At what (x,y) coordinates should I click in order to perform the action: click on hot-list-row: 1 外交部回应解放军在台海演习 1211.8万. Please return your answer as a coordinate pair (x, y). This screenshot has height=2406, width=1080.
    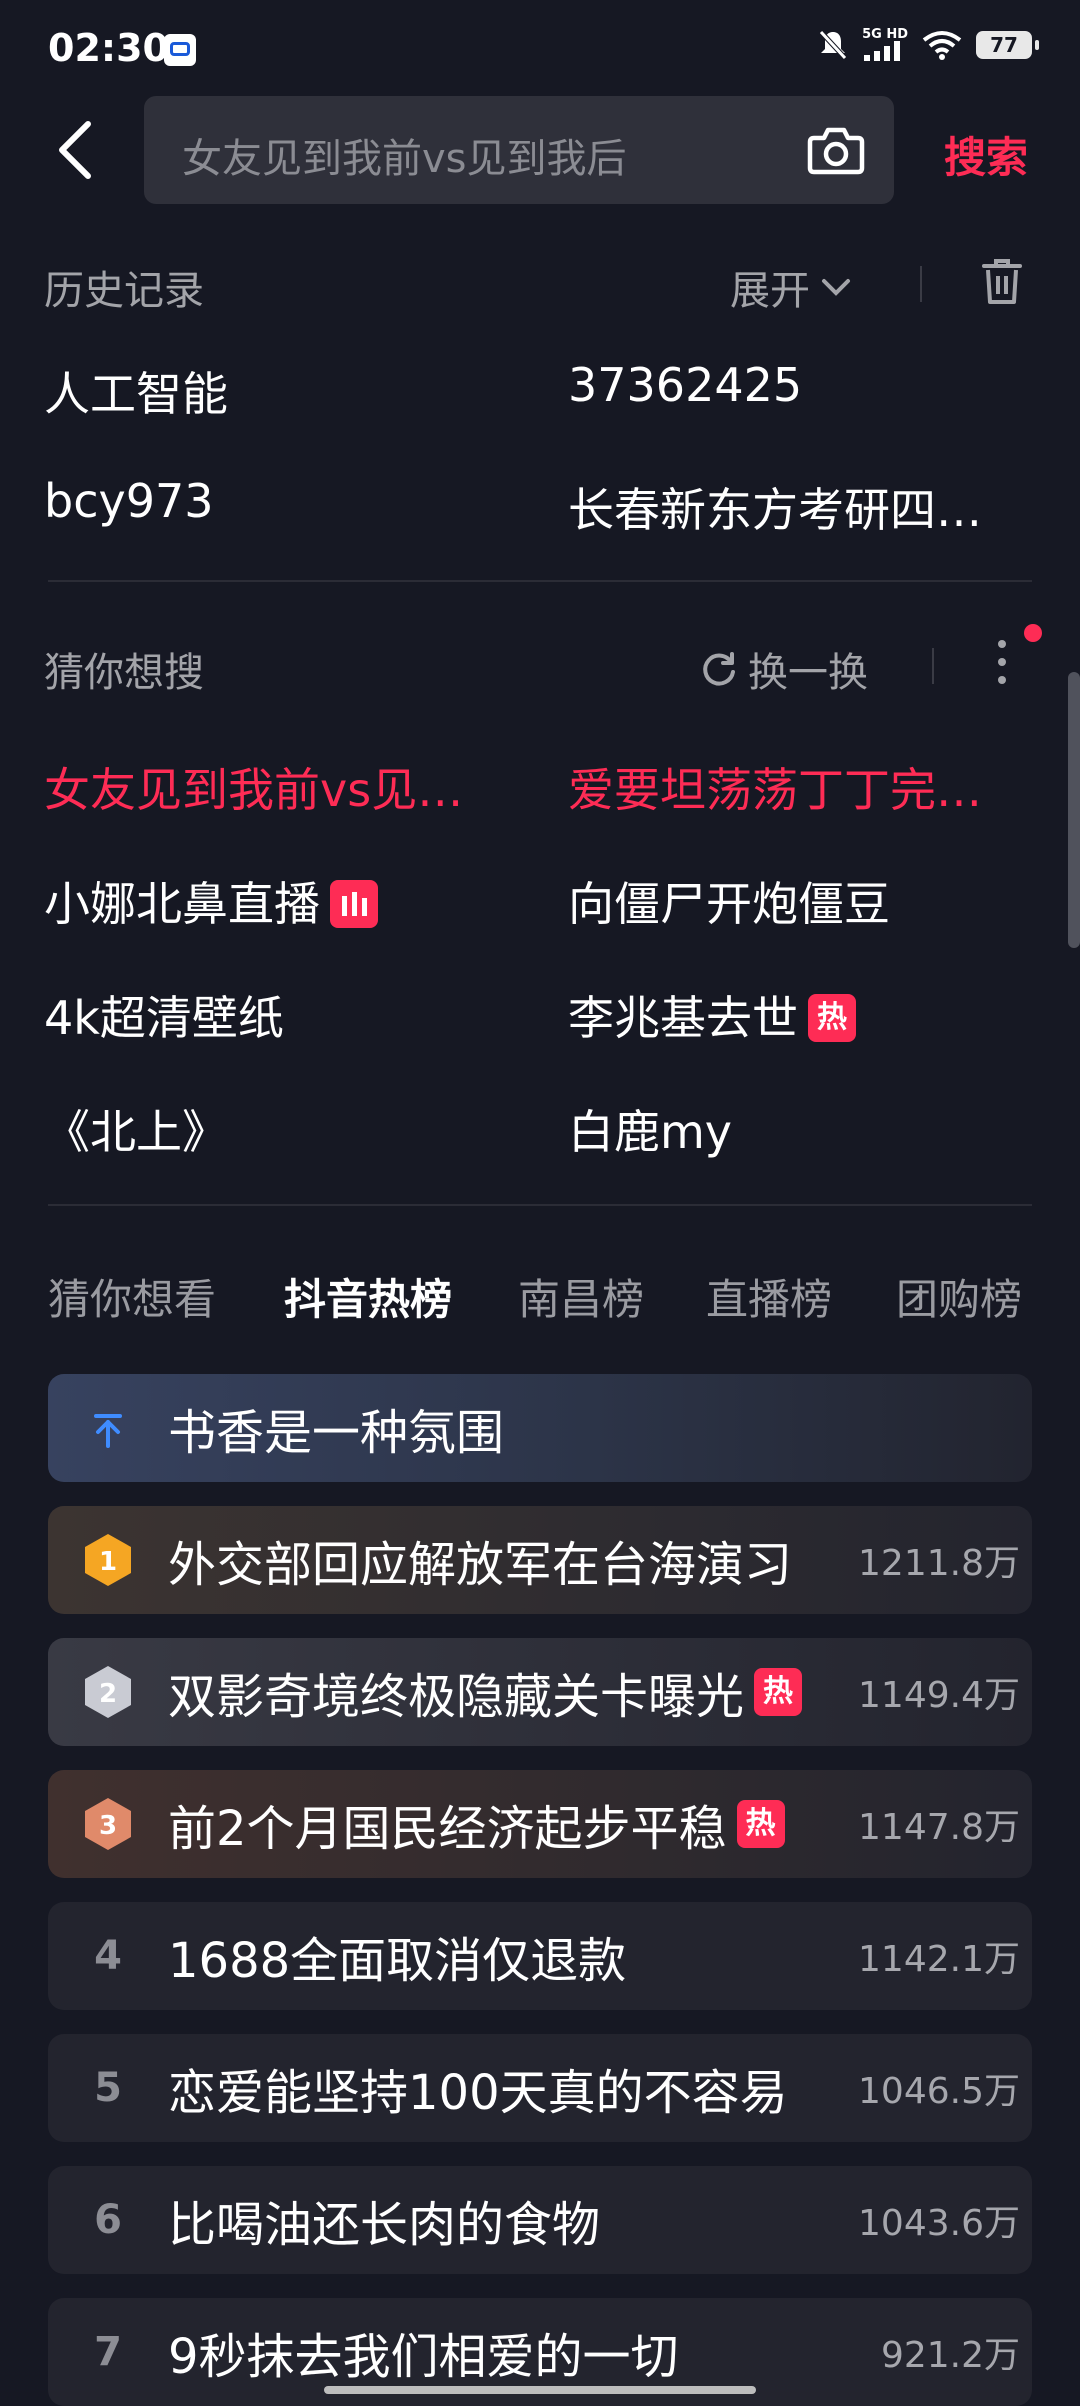
    Looking at the image, I should click on (540, 1560).